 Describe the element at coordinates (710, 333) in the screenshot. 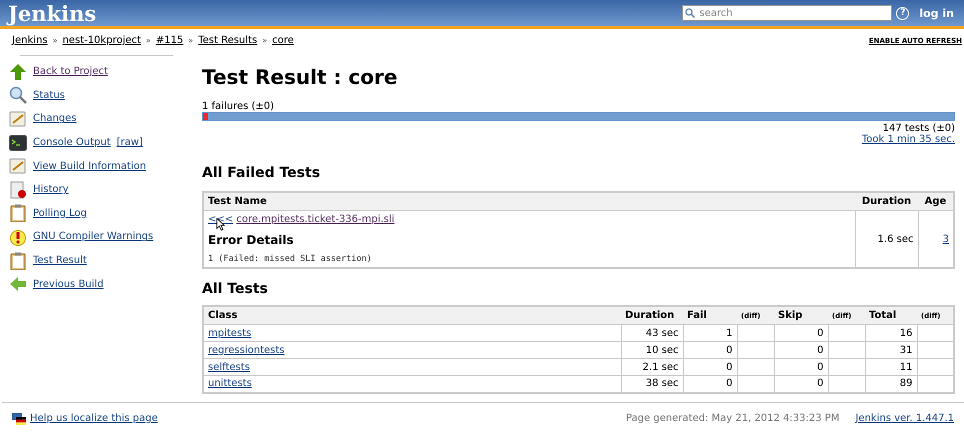

I see `table-cell: 1` at that location.